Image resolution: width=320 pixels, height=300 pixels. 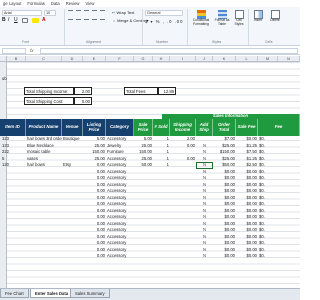 I want to click on cell-listing-price: 0.00, so click(x=94, y=256).